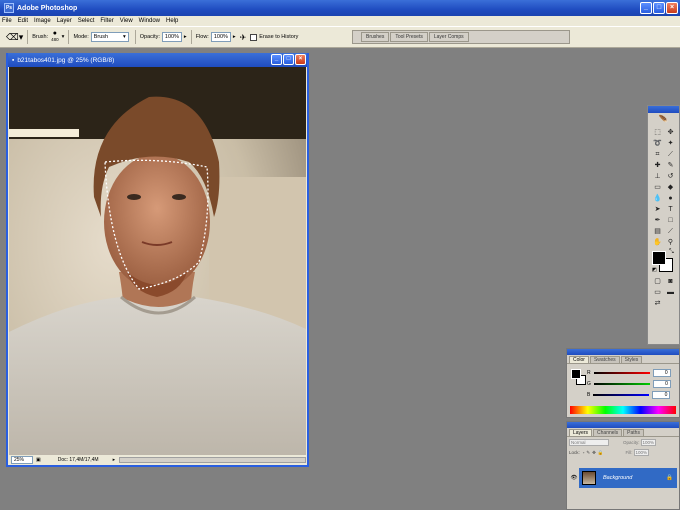 Image resolution: width=680 pixels, height=510 pixels. I want to click on menu-file: File, so click(7, 21).